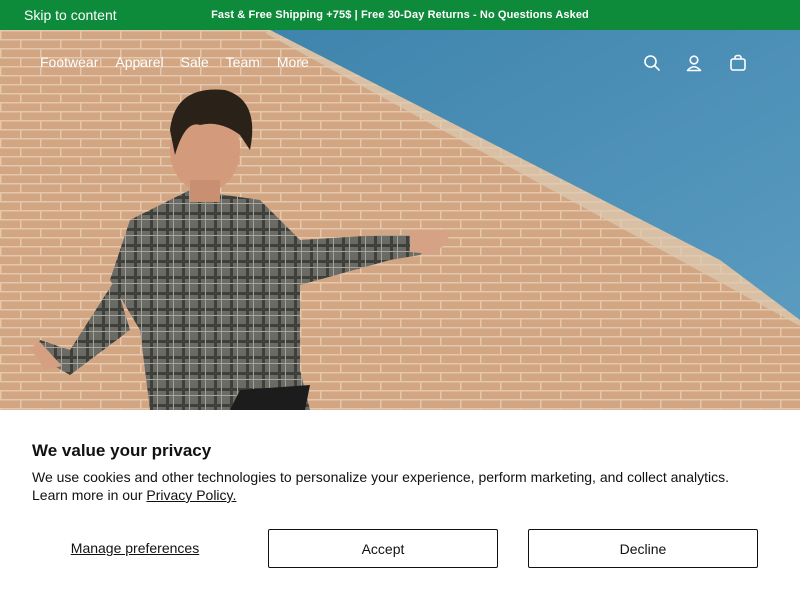 This screenshot has height=600, width=800. Describe the element at coordinates (122, 450) in the screenshot. I see `consent-title: We value your privacy` at that location.